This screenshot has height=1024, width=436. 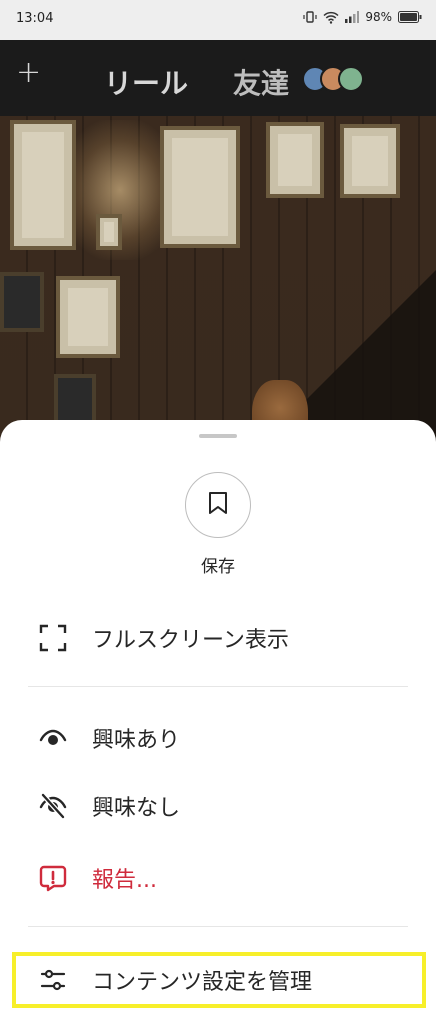 I want to click on tab-friends: 友達, so click(x=261, y=82).